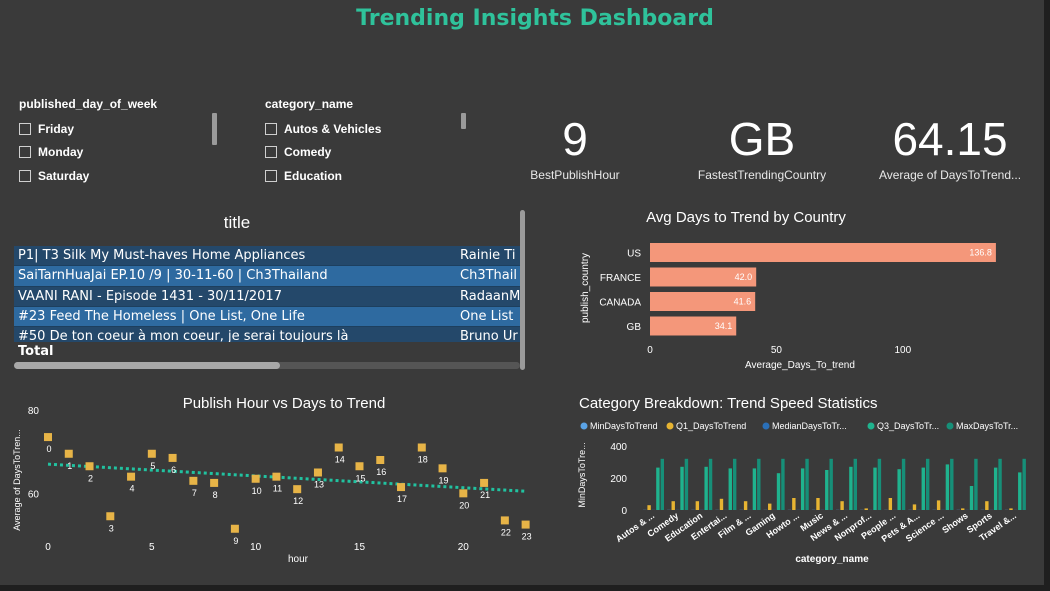 This screenshot has height=591, width=1050. I want to click on slicer-item-monday: Monday, so click(119, 153).